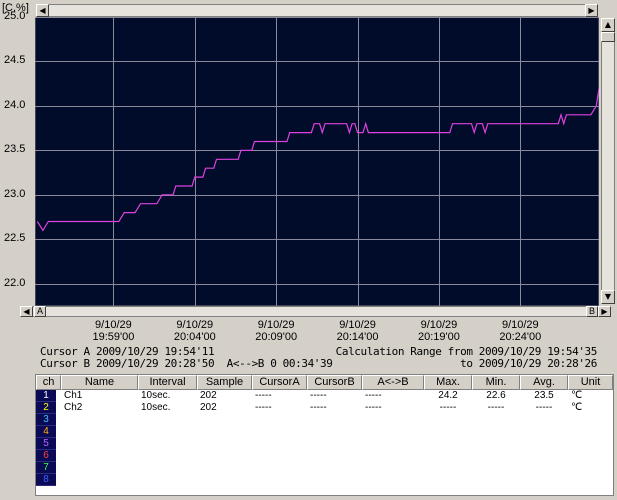  Describe the element at coordinates (279, 382) in the screenshot. I see `column-header-cursor-a: CursorA` at that location.